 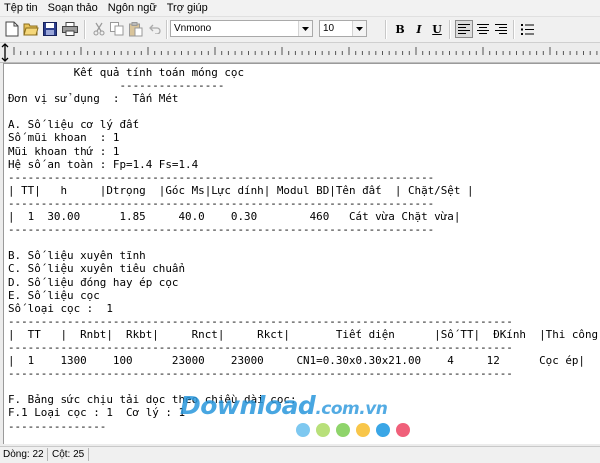 I want to click on new-file-icon, so click(x=12, y=29).